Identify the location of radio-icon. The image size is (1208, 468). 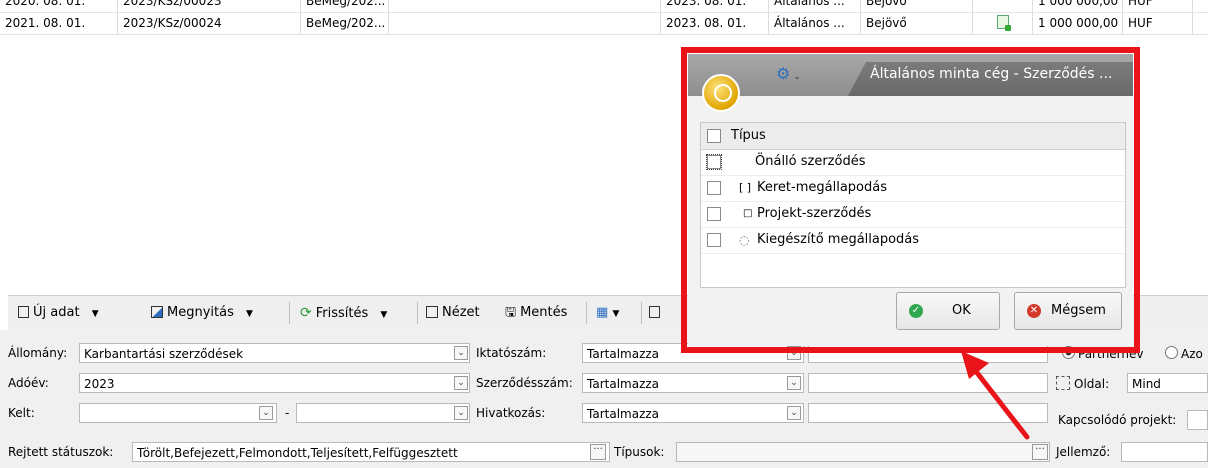
(1171, 352).